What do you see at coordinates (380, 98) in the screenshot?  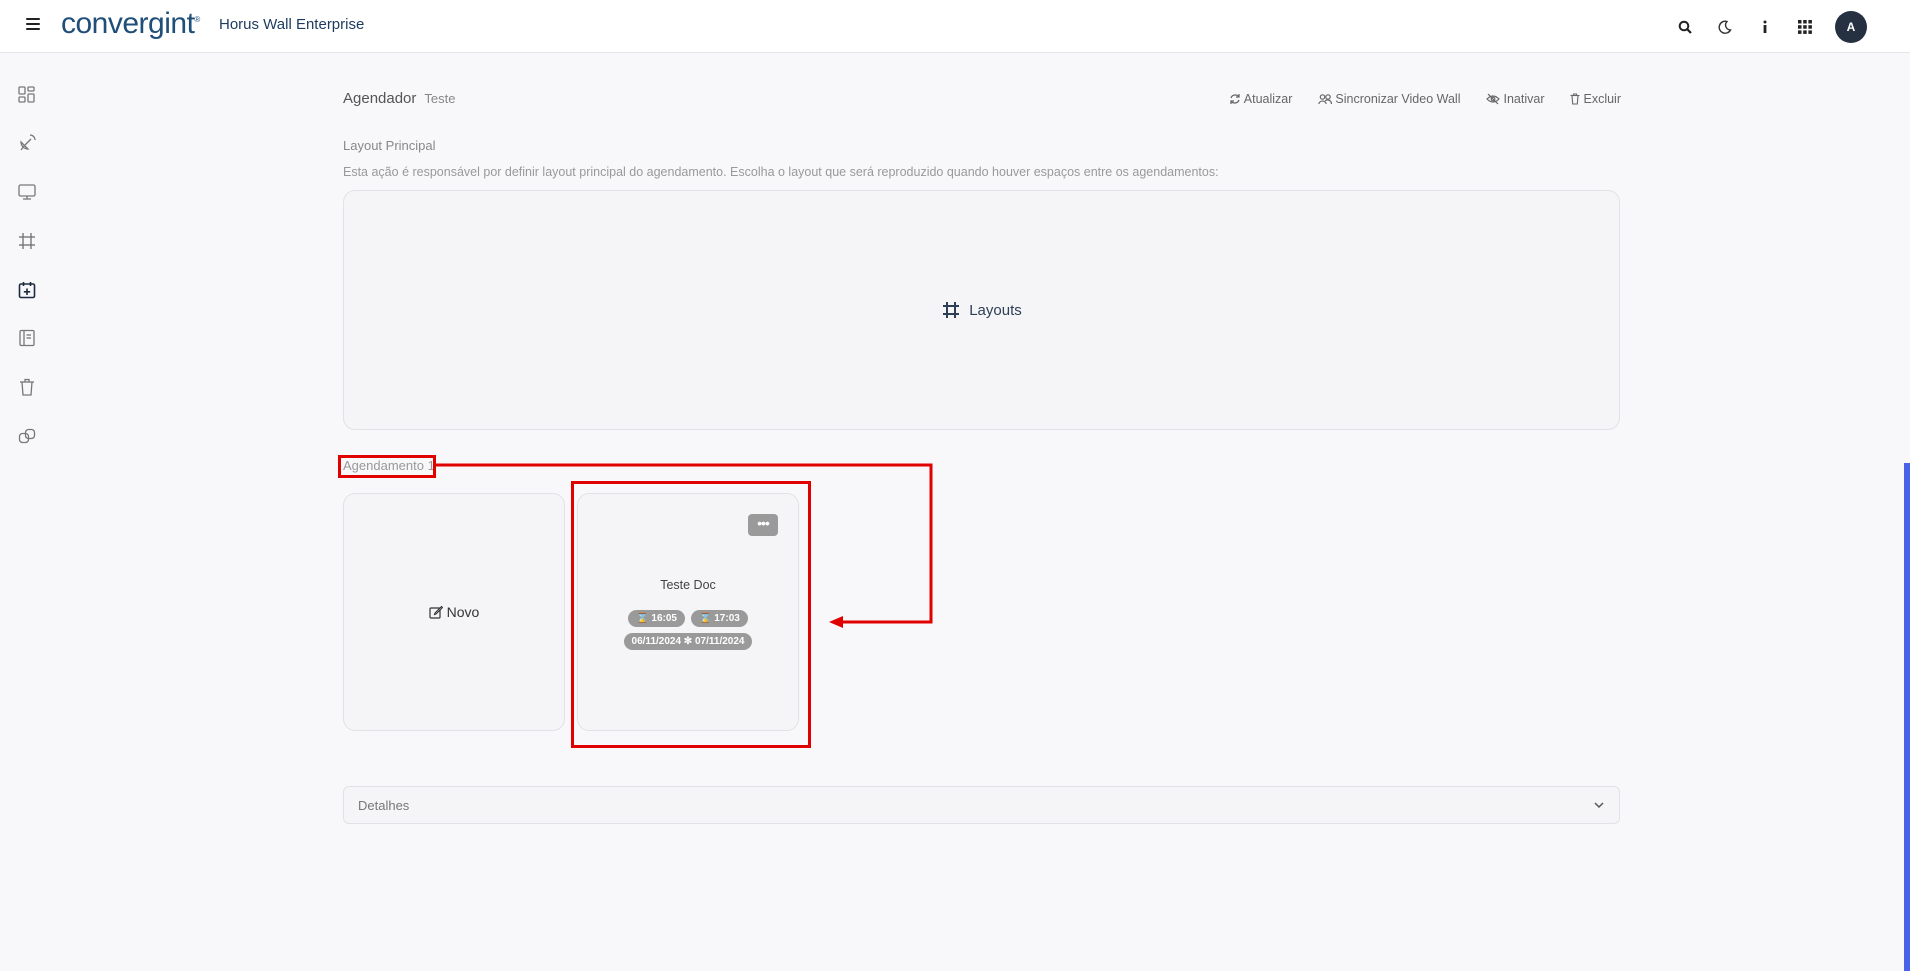 I see `page-title-text: Agendador` at bounding box center [380, 98].